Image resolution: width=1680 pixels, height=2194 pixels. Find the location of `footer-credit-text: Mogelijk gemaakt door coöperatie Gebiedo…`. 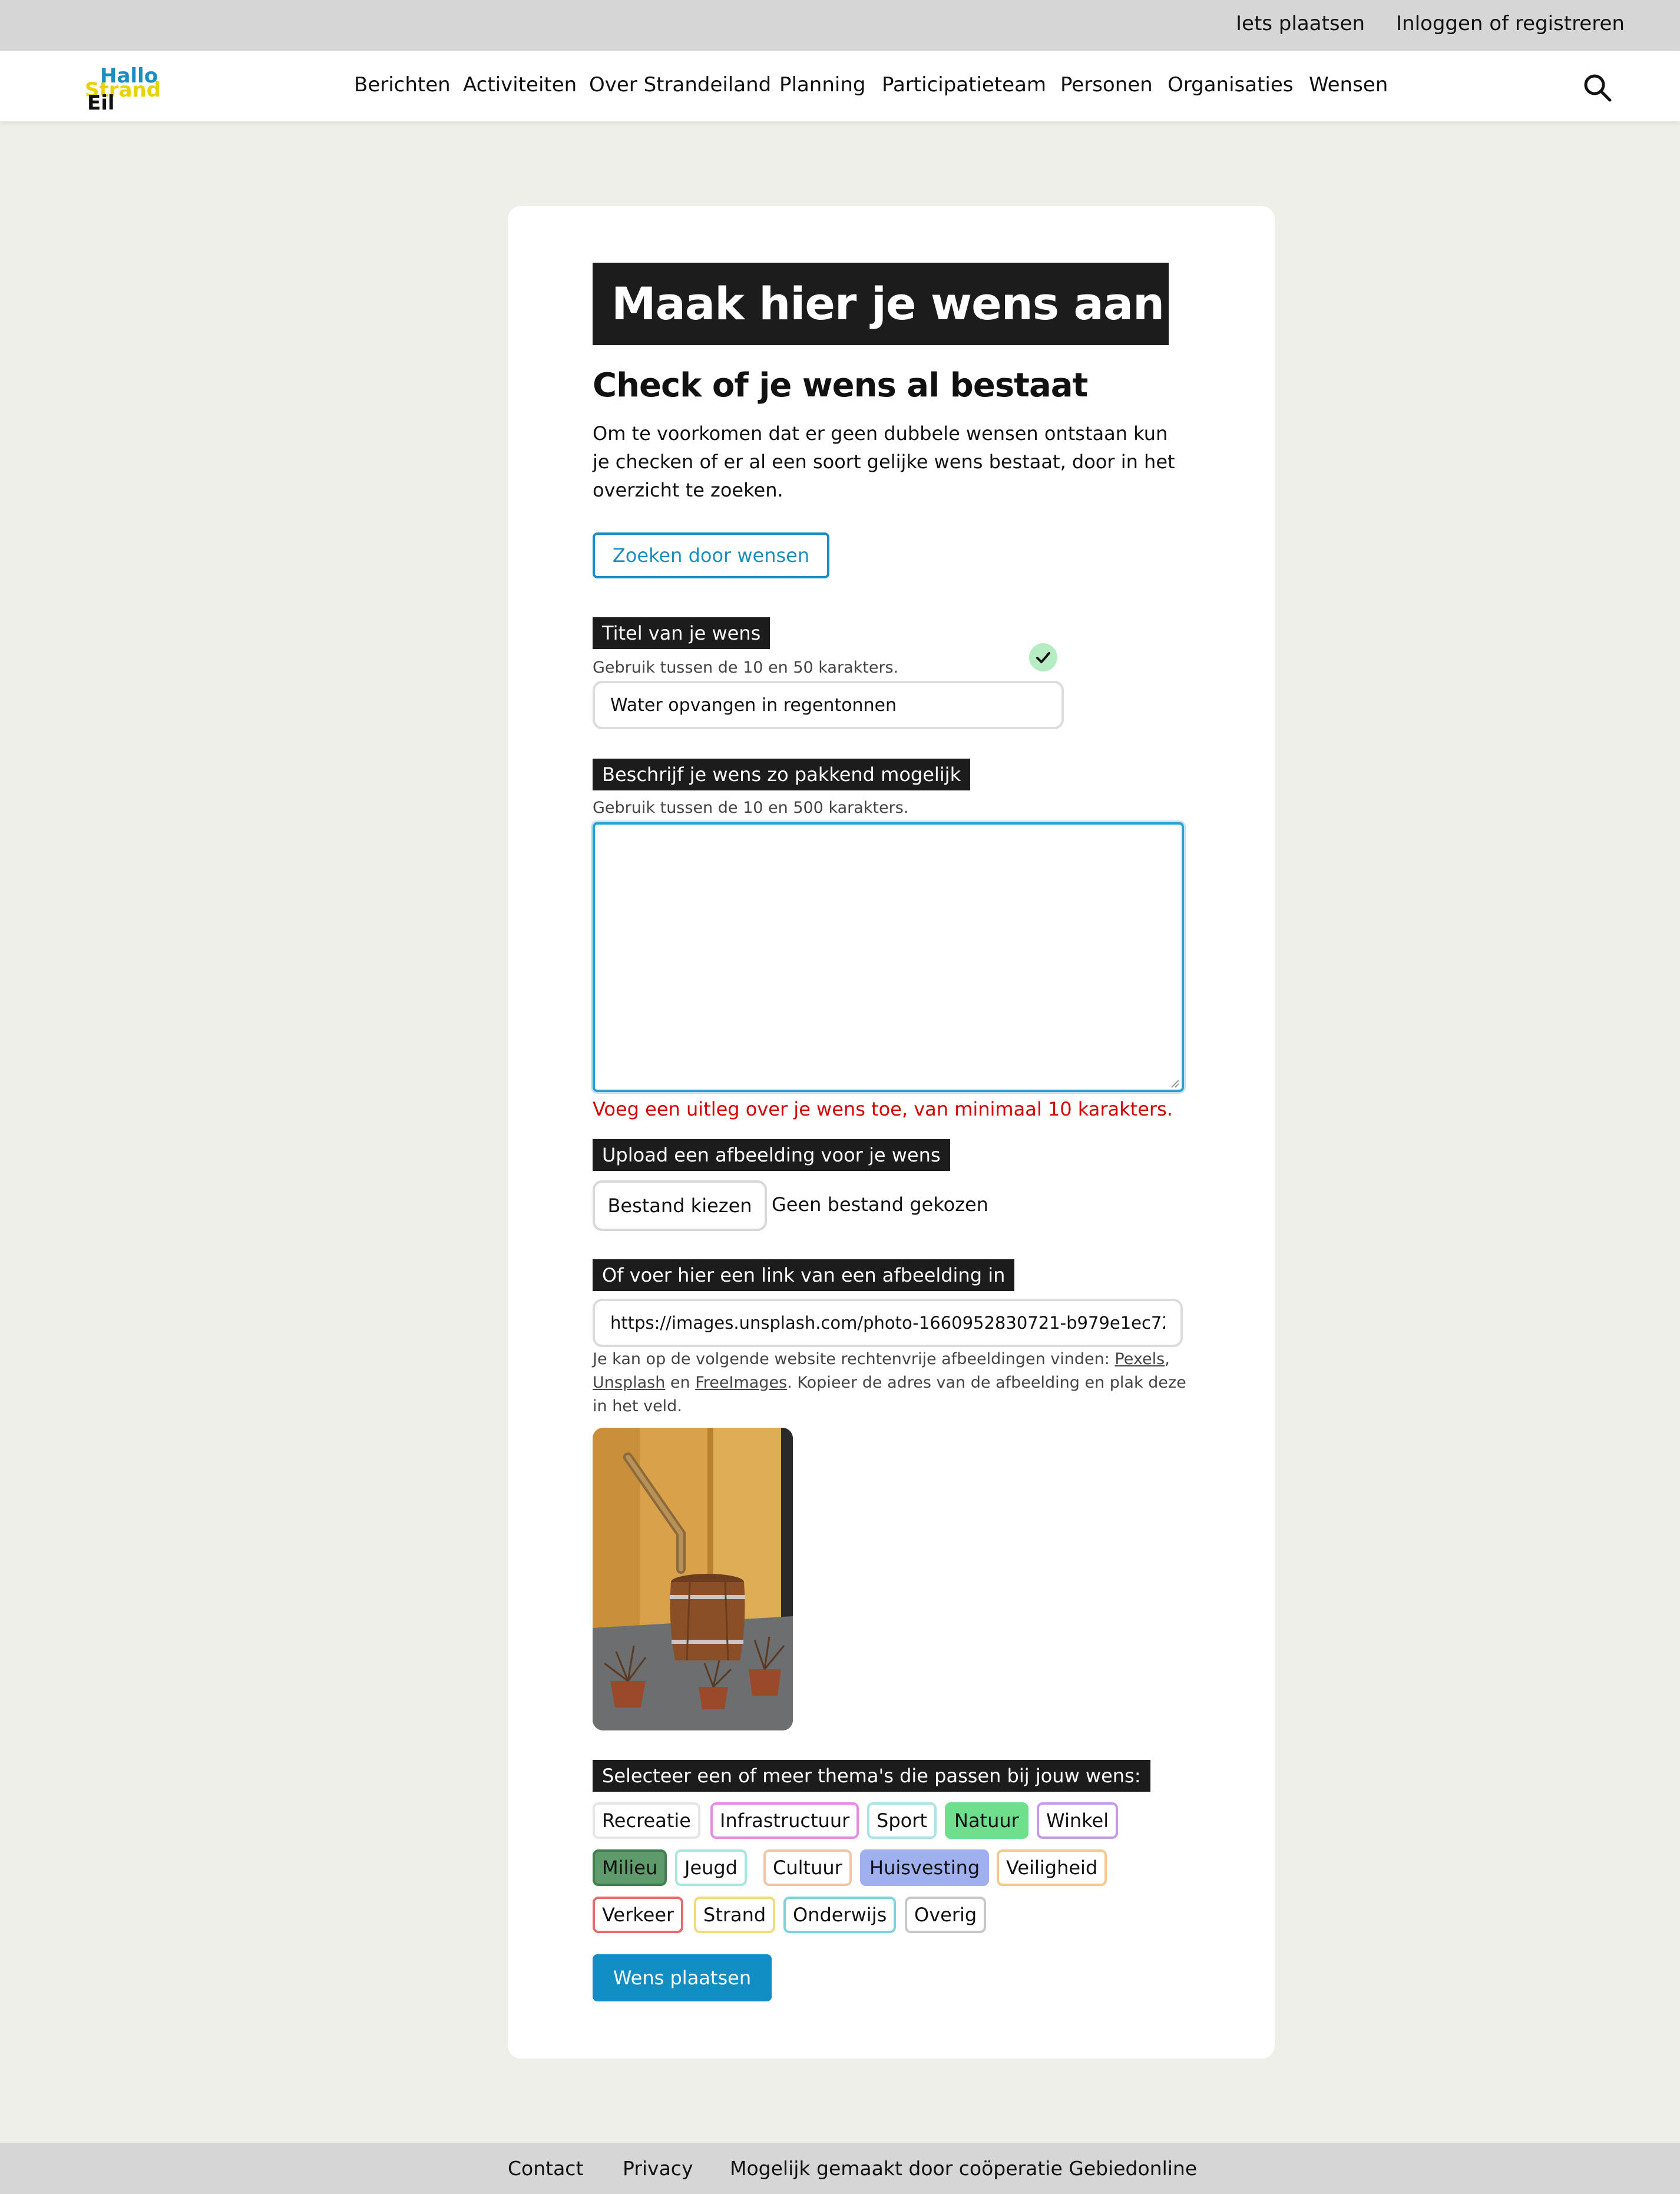

footer-credit-text: Mogelijk gemaakt door coöperatie Gebiedo… is located at coordinates (963, 2168).